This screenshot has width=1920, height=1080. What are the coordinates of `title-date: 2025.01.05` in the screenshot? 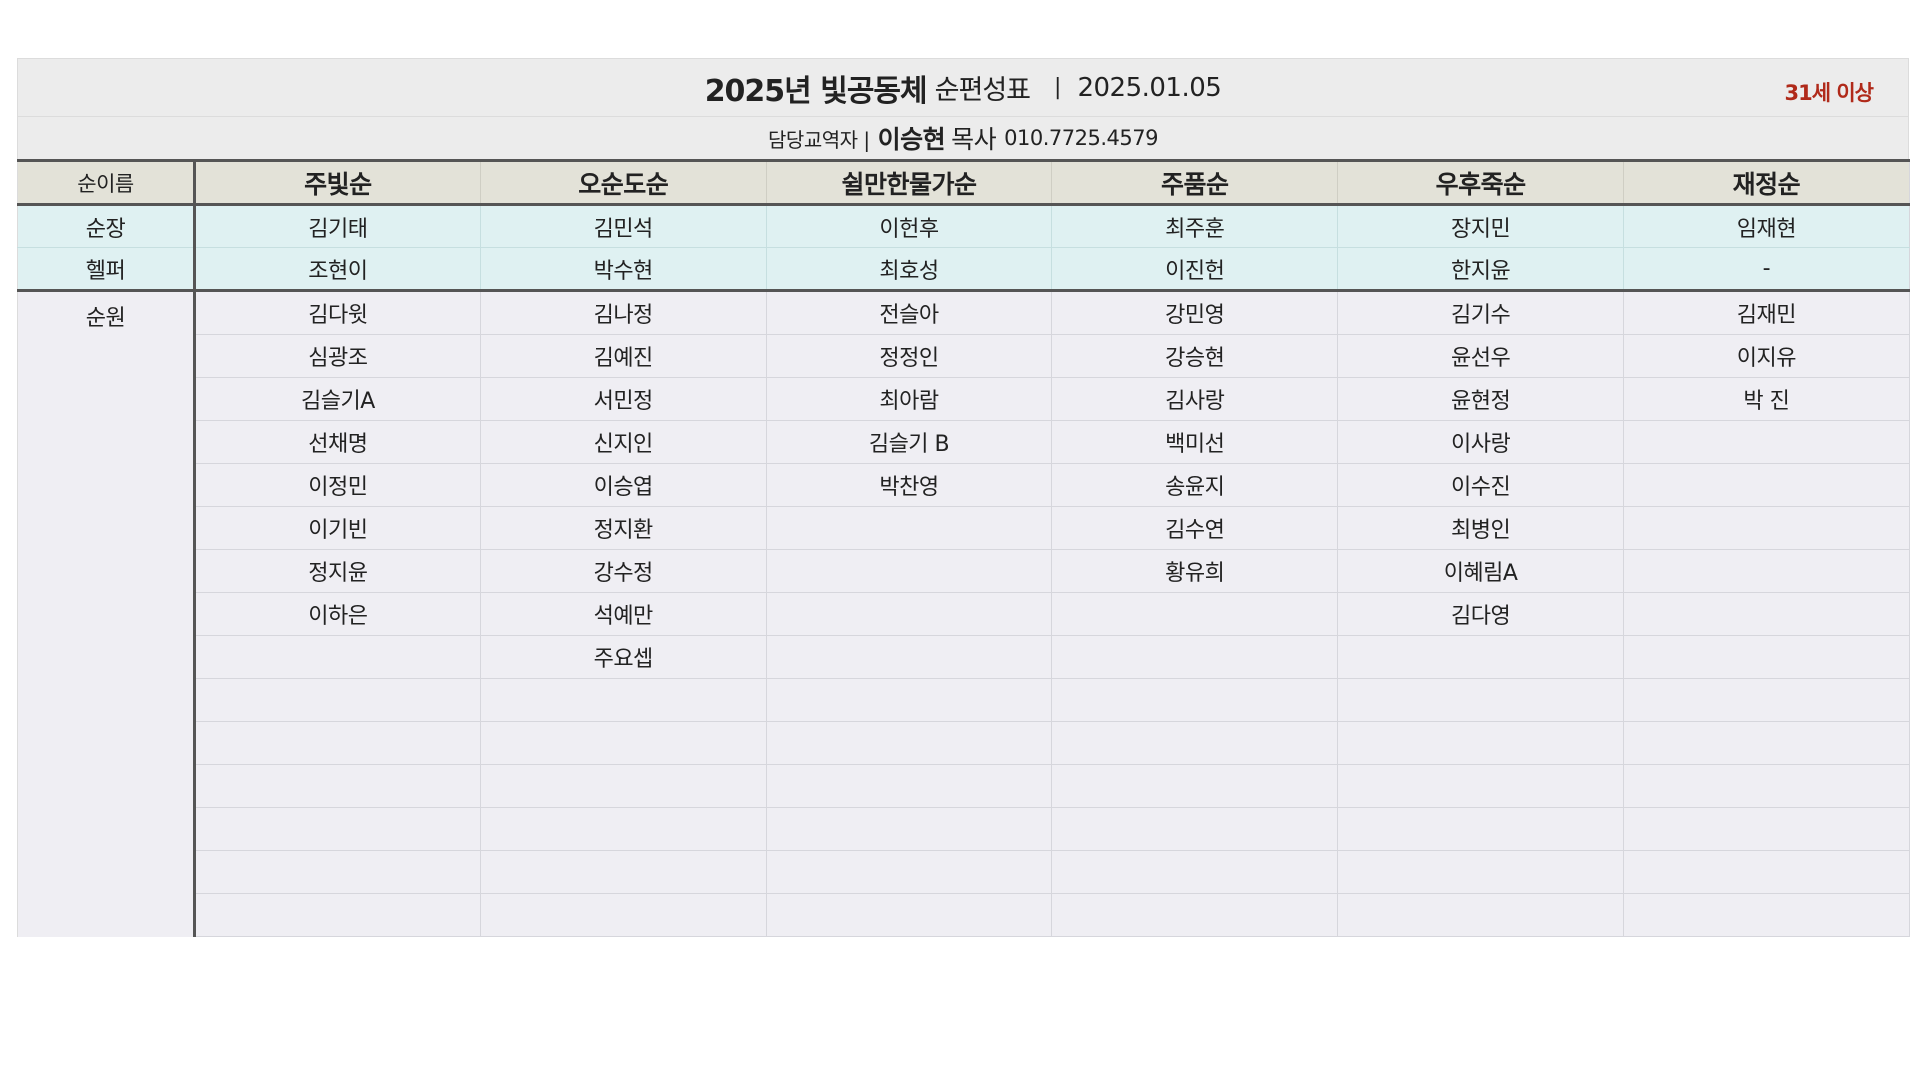 It's located at (1149, 87).